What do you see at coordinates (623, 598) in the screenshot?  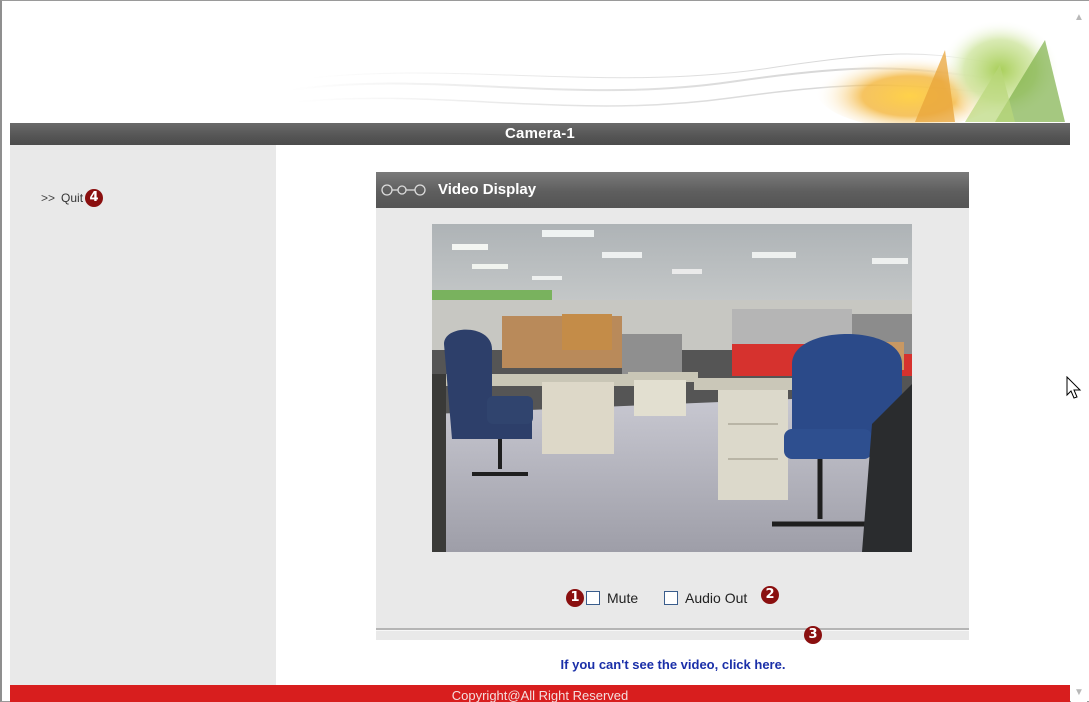 I see `mute-label: Mute` at bounding box center [623, 598].